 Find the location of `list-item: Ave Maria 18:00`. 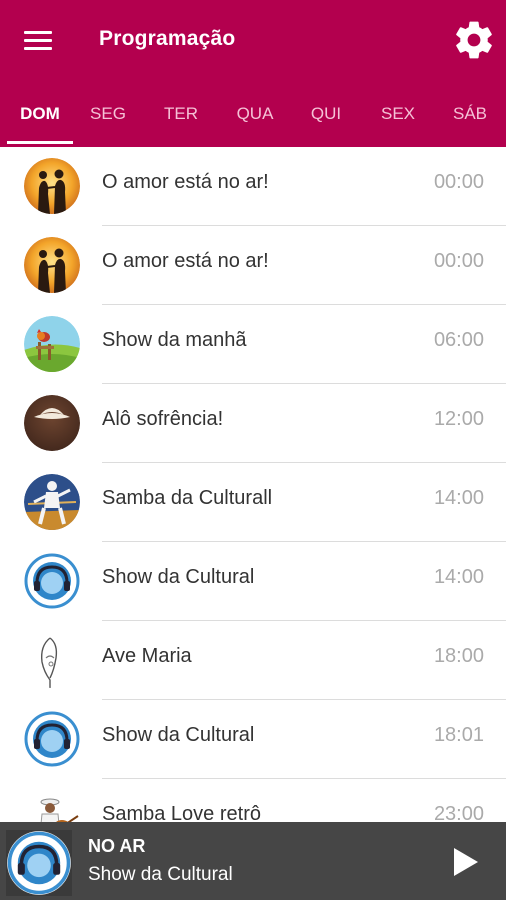

list-item: Ave Maria 18:00 is located at coordinates (253, 660).